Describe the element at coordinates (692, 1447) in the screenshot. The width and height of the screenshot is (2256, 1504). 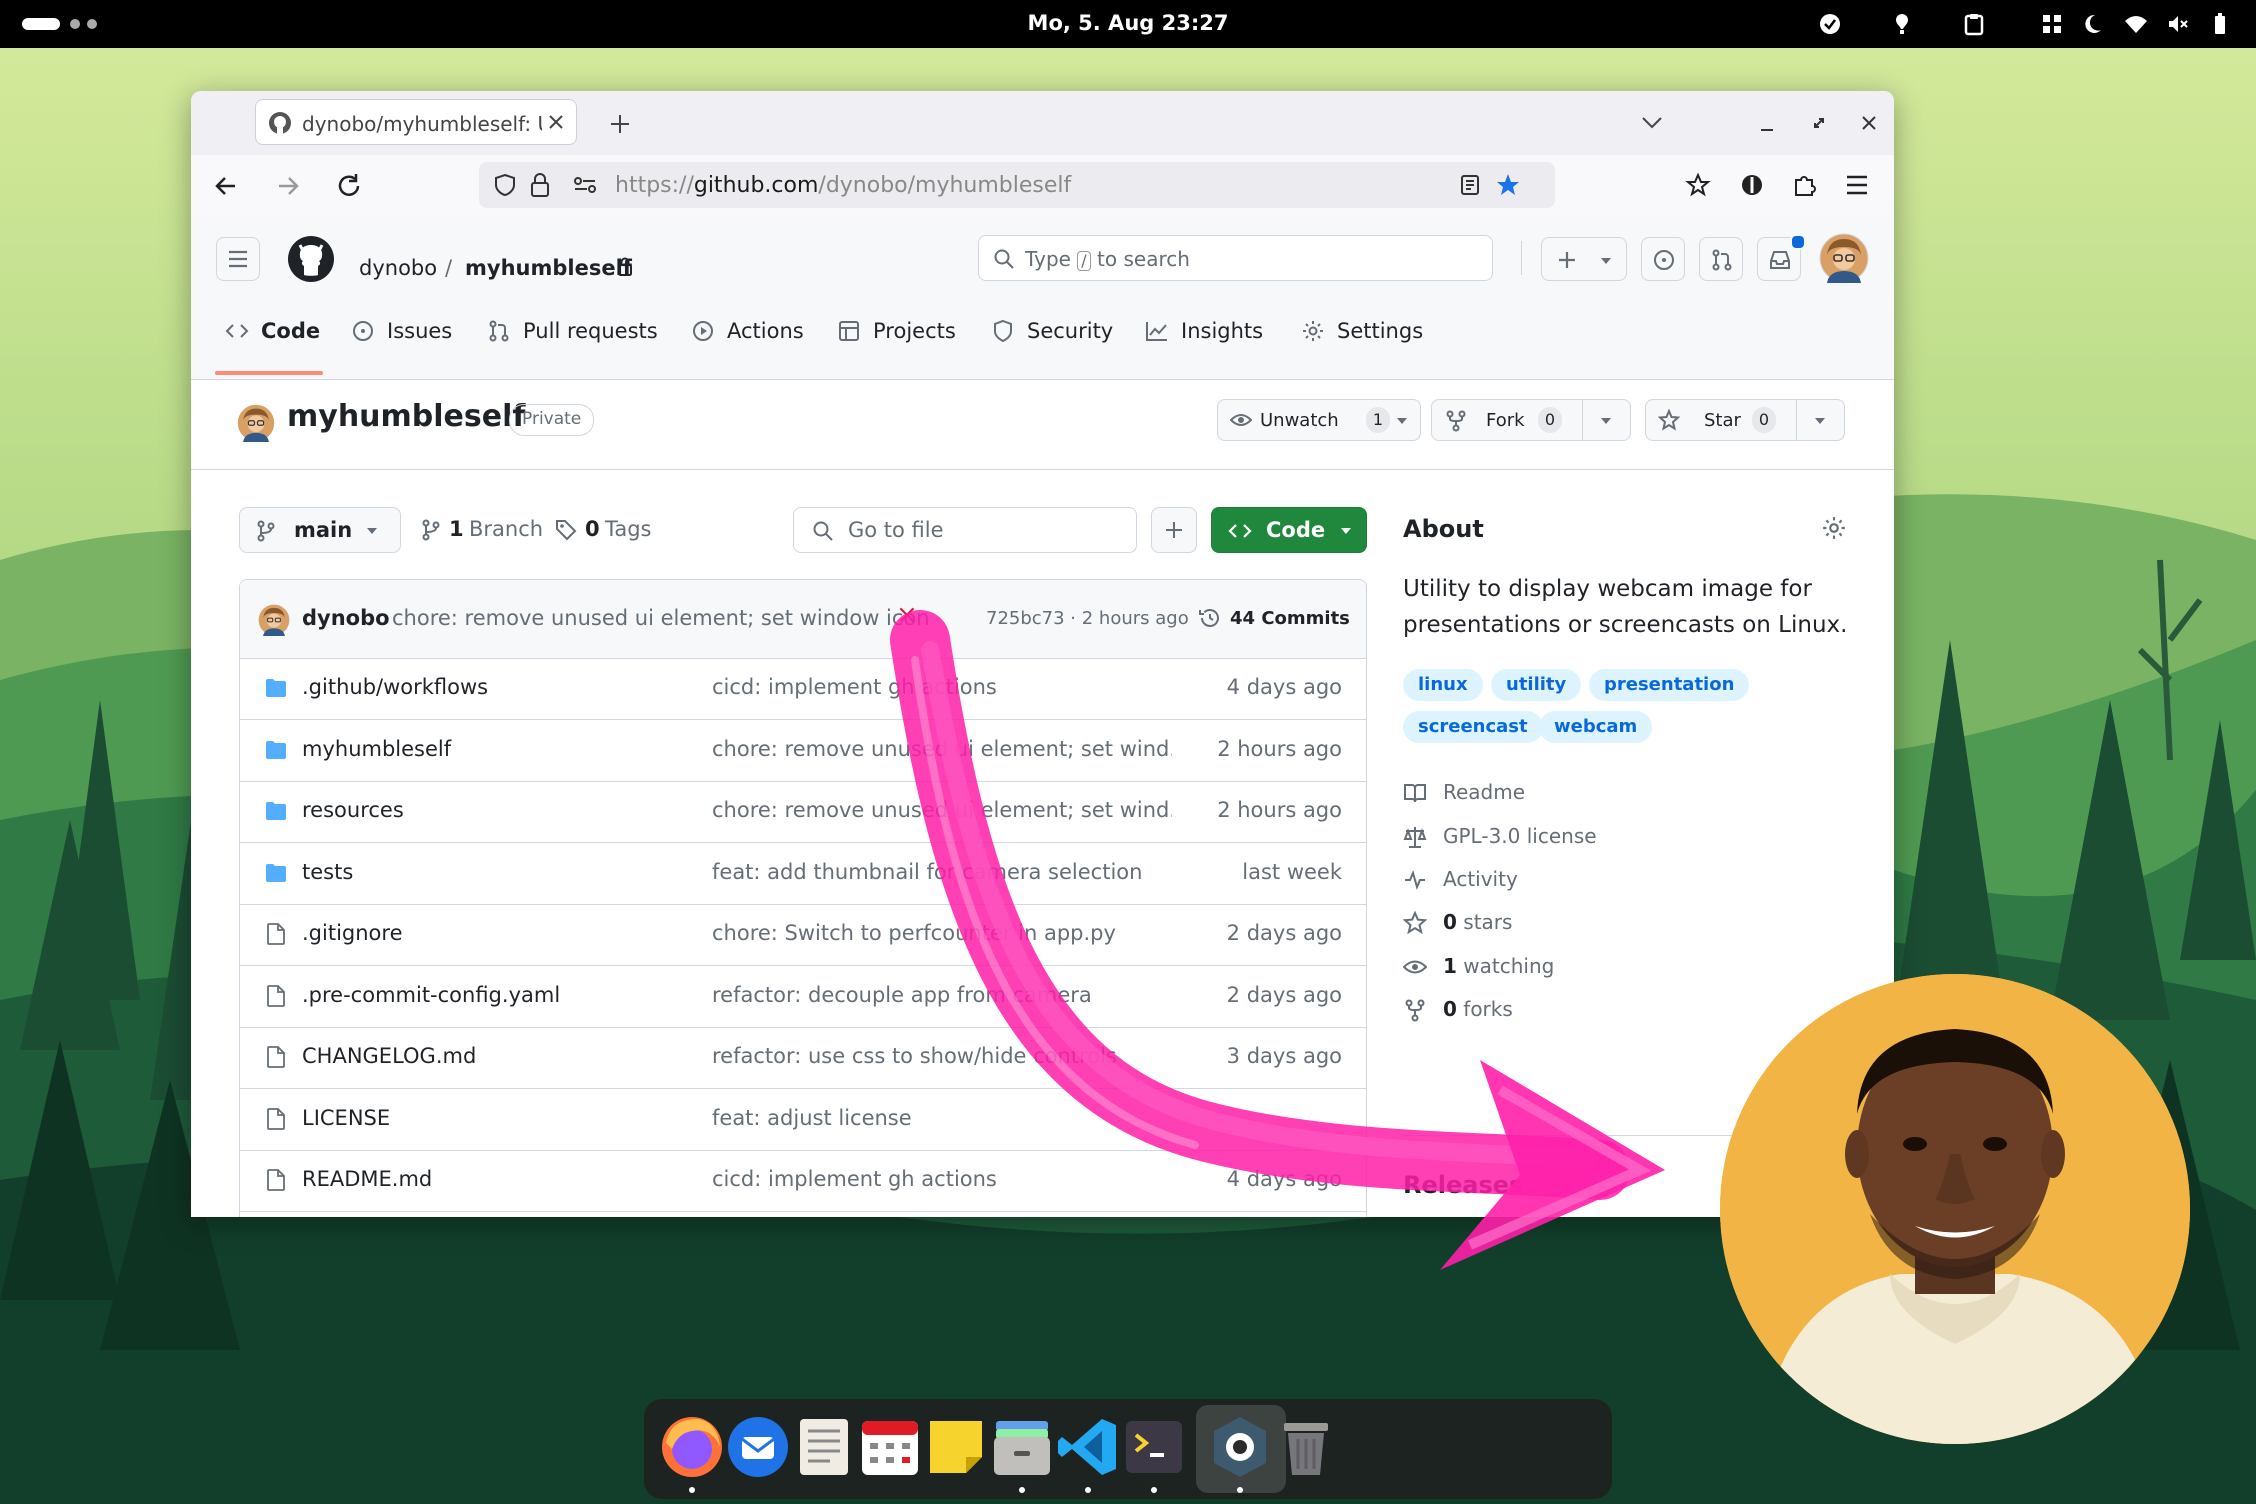
I see `firefox-icon` at that location.